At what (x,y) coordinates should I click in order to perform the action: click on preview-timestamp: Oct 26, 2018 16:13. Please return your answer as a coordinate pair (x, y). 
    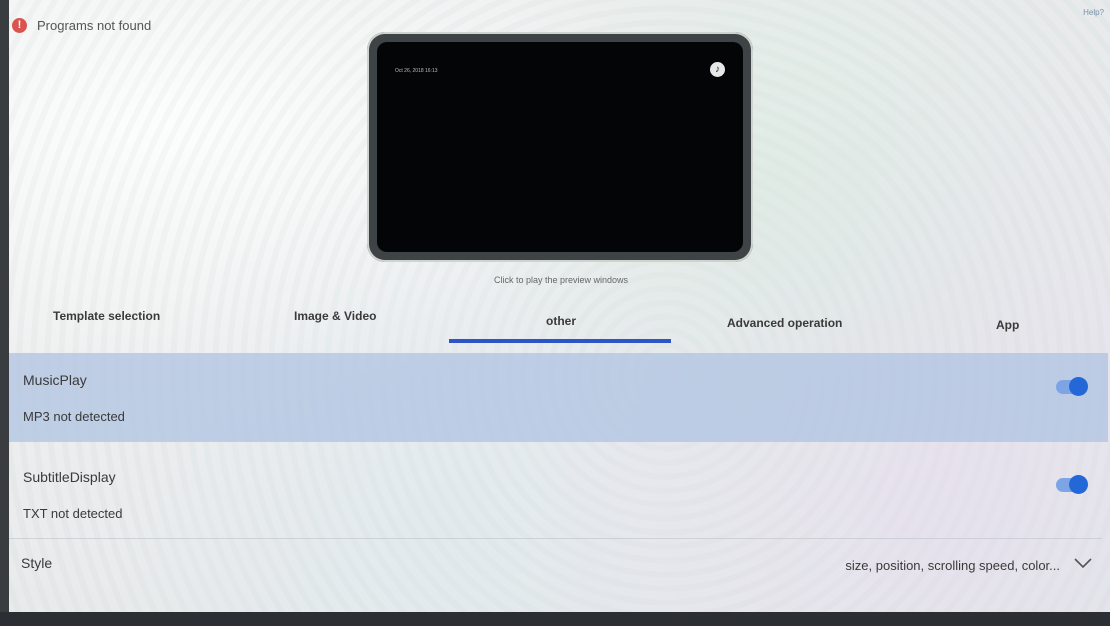
    Looking at the image, I should click on (416, 71).